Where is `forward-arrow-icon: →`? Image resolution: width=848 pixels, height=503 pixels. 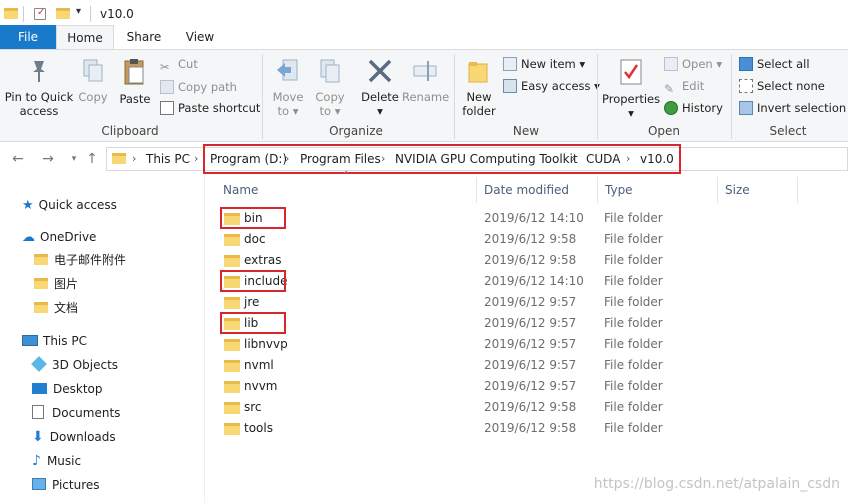
forward-arrow-icon: → is located at coordinates (48, 159).